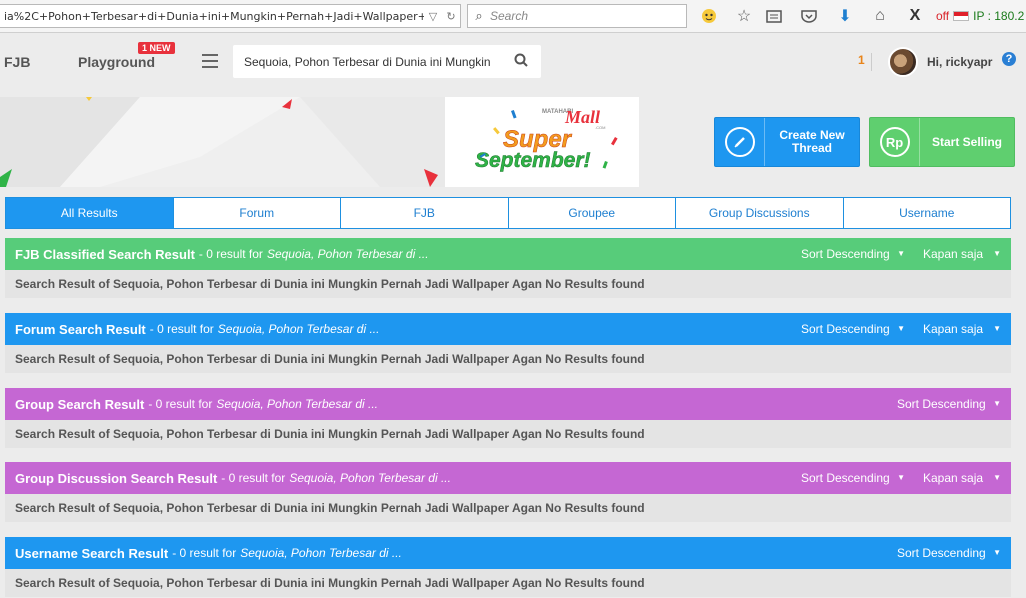 Image resolution: width=1026 pixels, height=598 pixels. Describe the element at coordinates (999, 16) in the screenshot. I see `ip-label: IP : 180.2` at that location.